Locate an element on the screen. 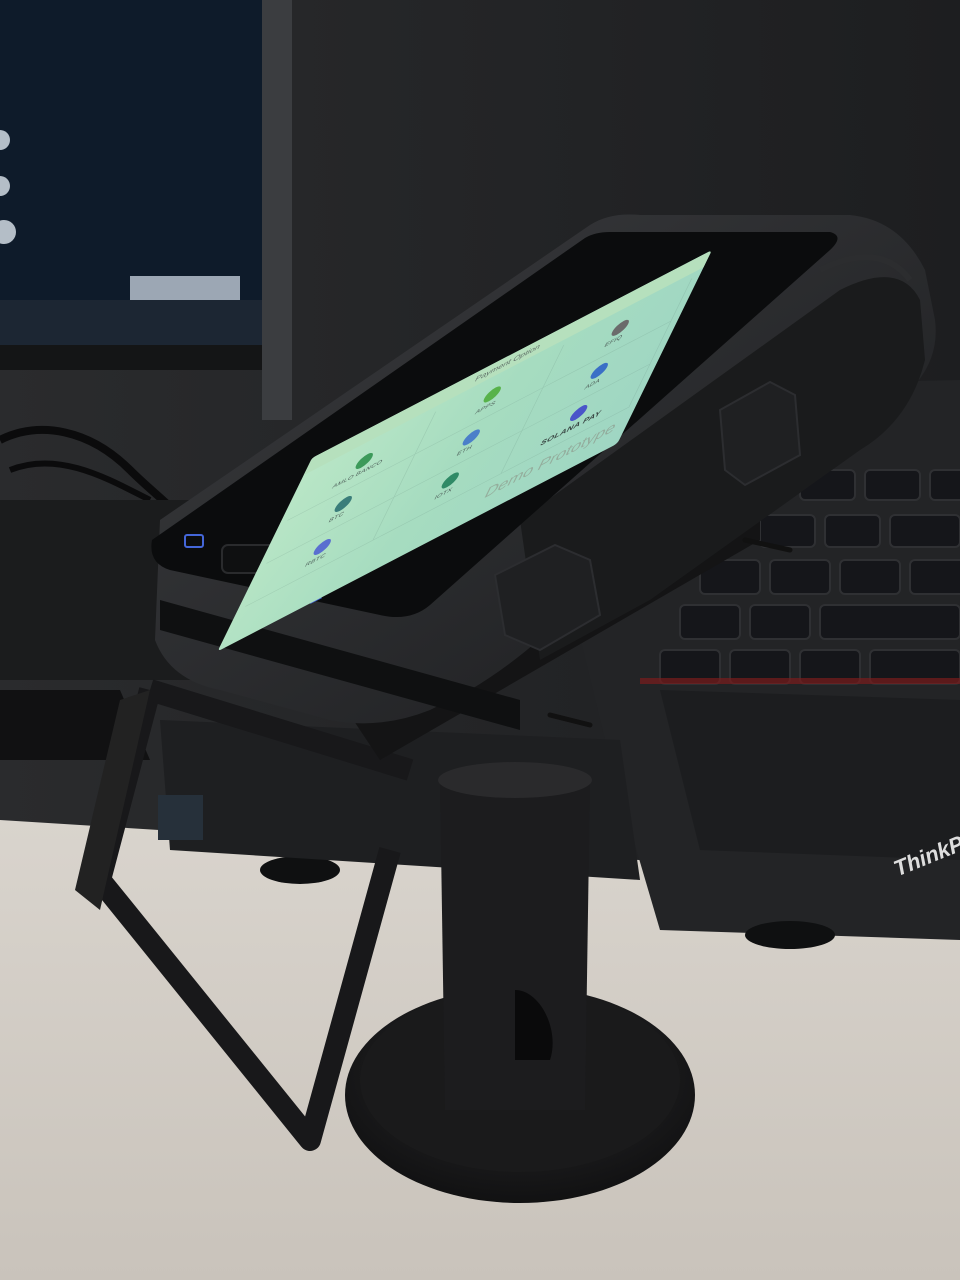 The height and width of the screenshot is (1280, 960). payment-option-label: BTC is located at coordinates (336, 517).